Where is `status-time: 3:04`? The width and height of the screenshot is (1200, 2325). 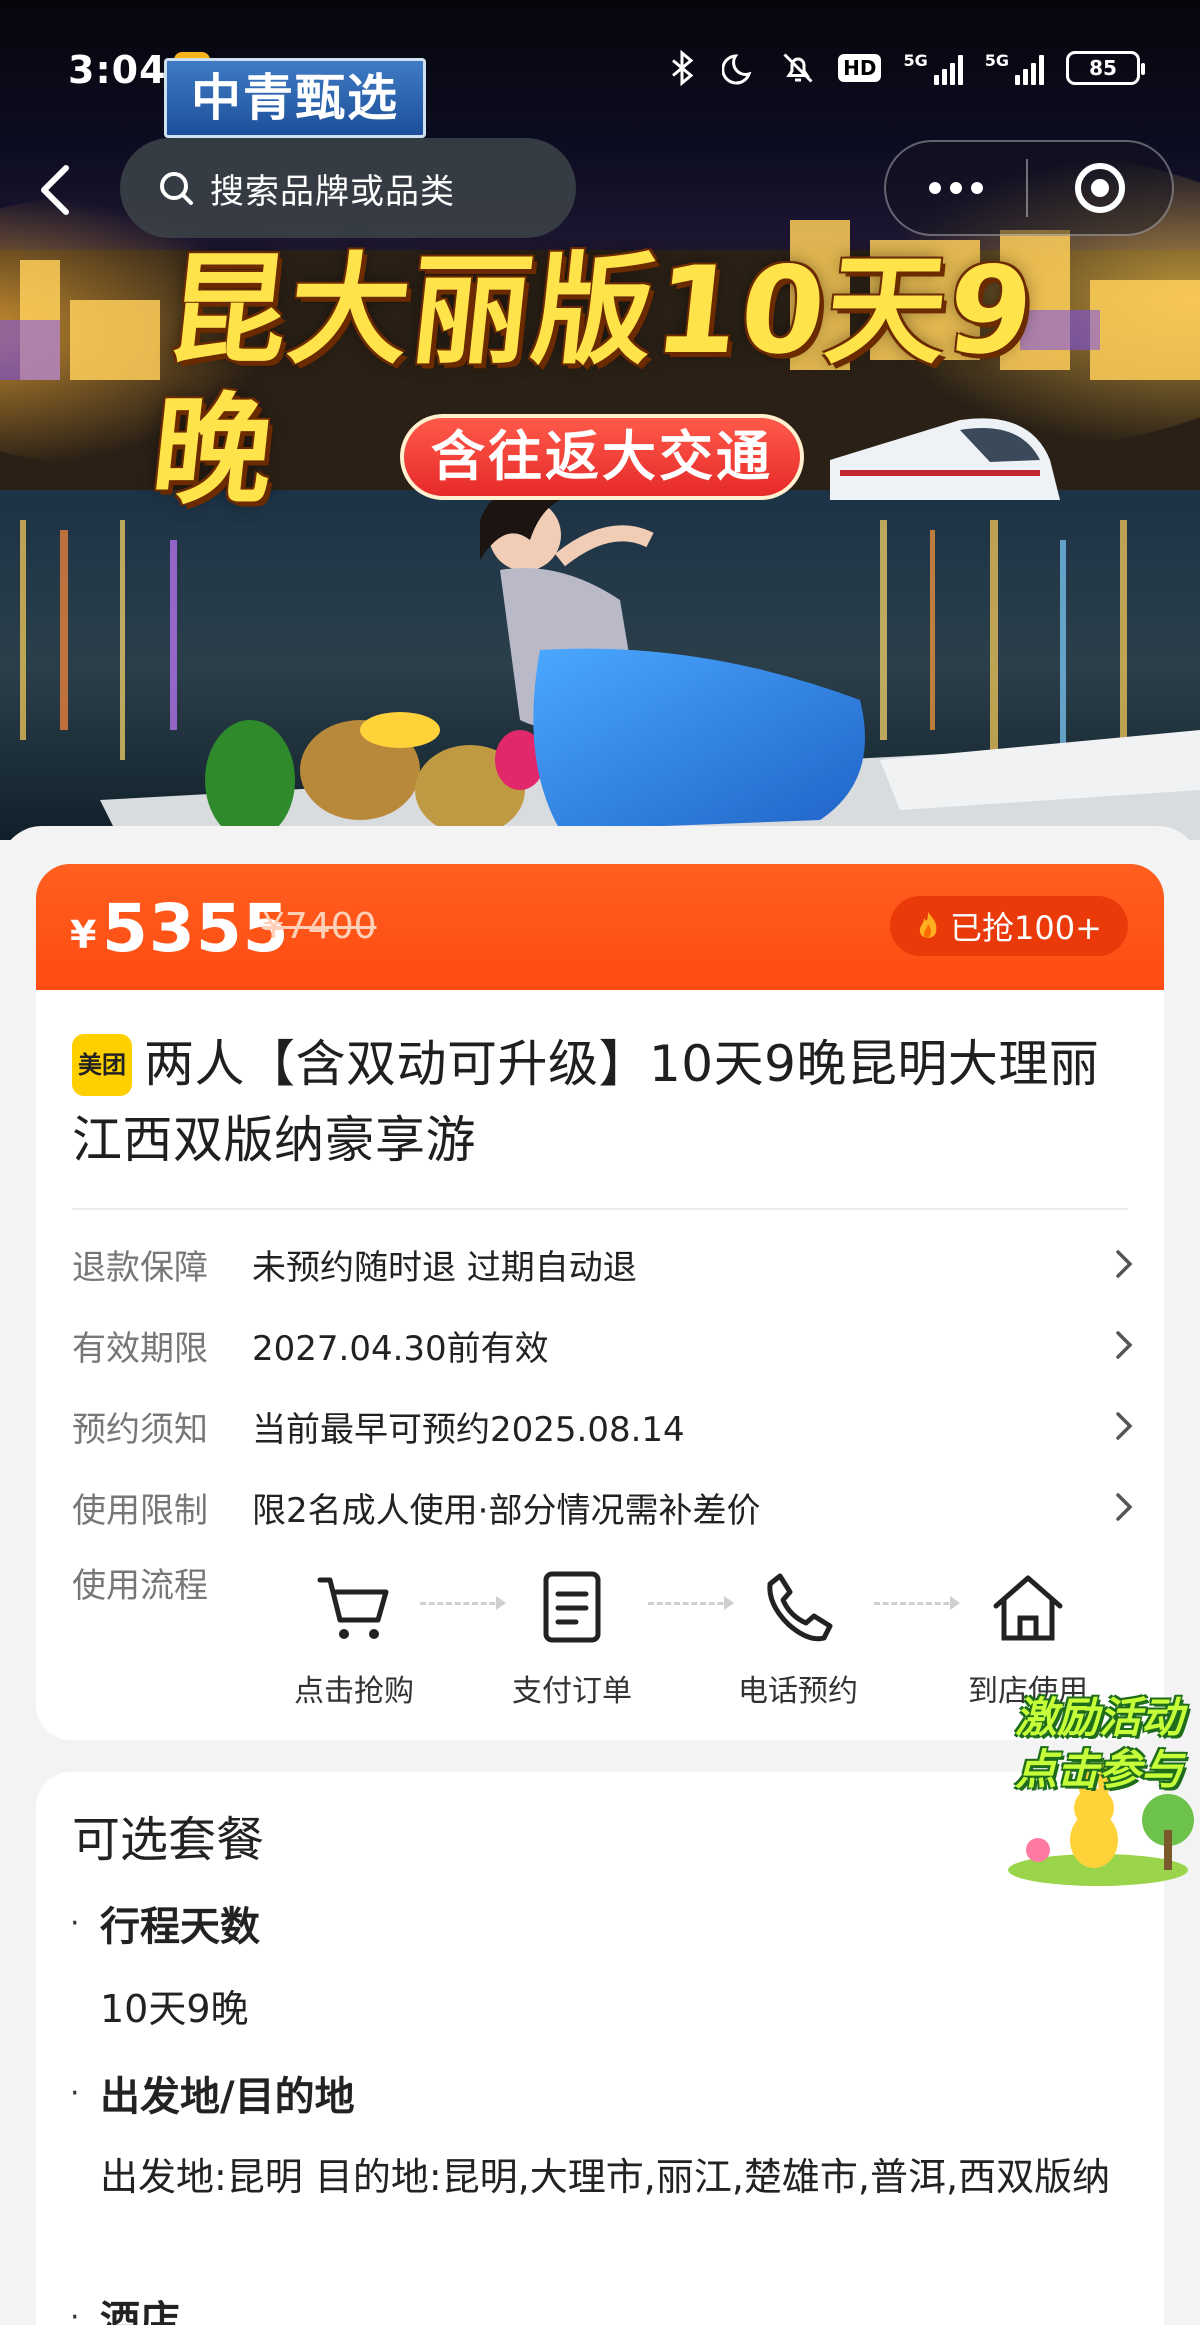 status-time: 3:04 is located at coordinates (117, 70).